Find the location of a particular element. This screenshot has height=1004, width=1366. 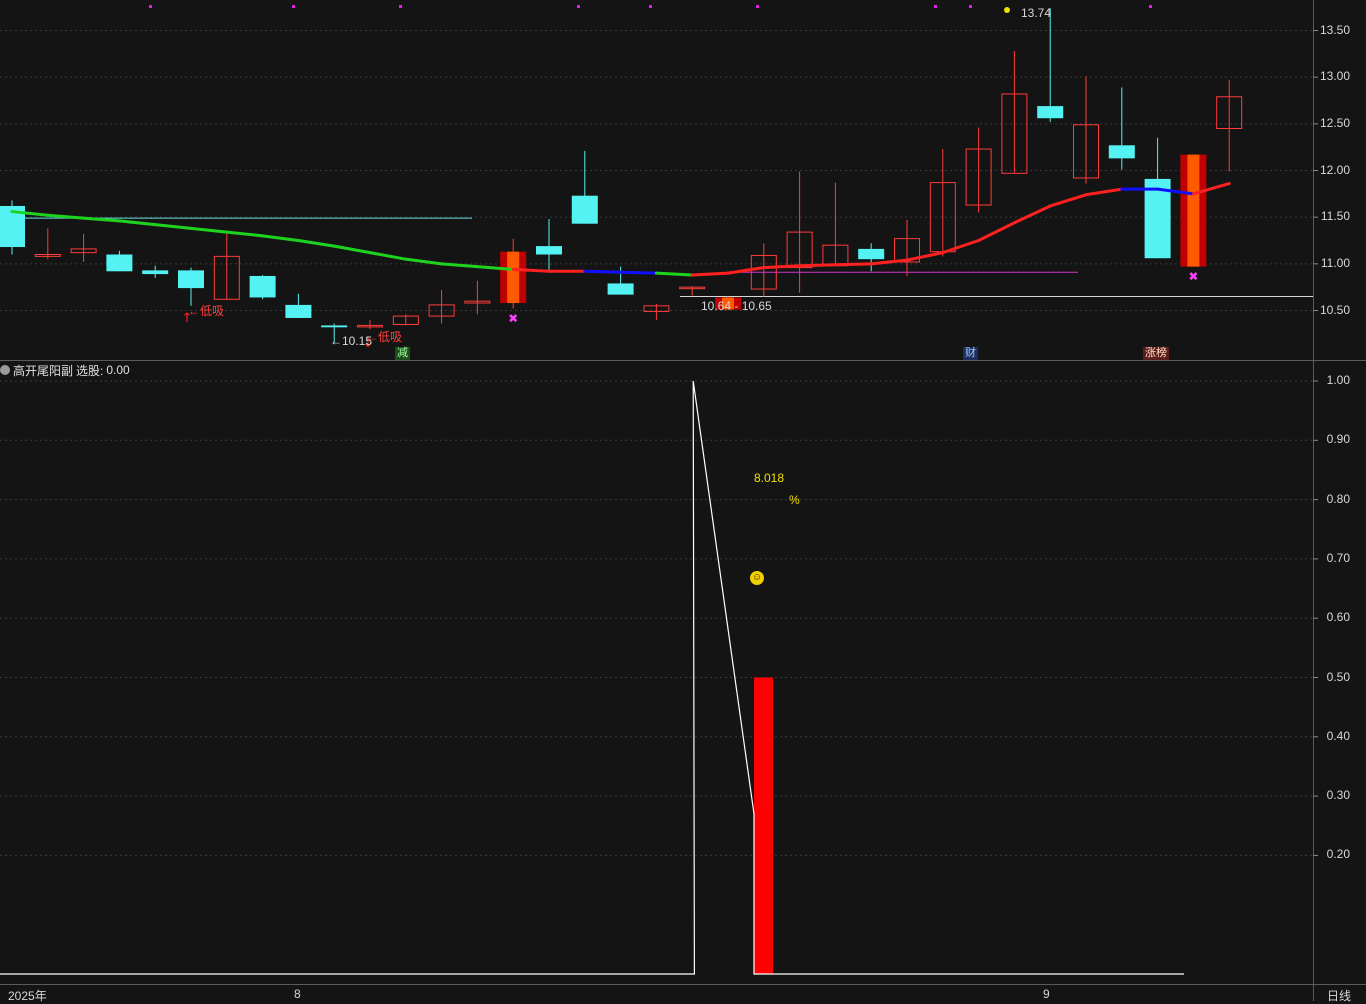

indicator-tick-label: 1.00 is located at coordinates (1338, 380).